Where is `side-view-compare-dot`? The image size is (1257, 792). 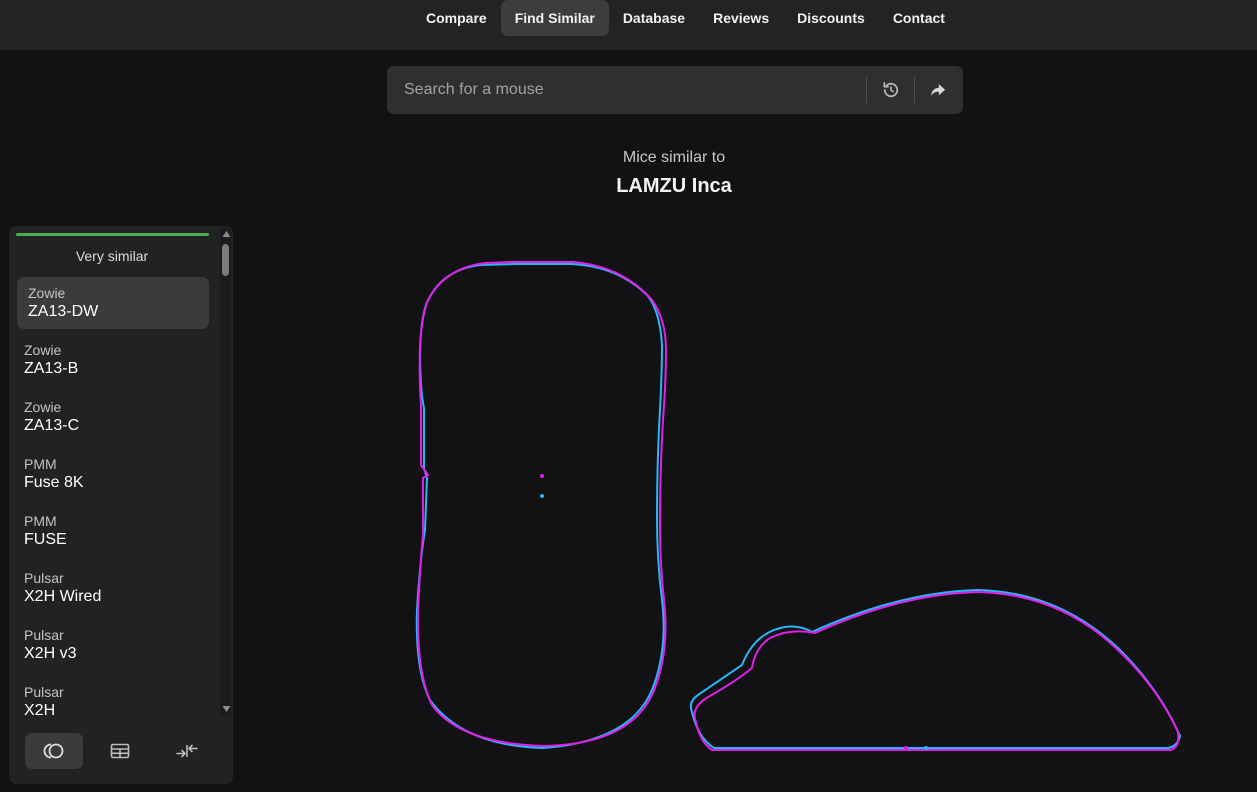
side-view-compare-dot is located at coordinates (926, 748).